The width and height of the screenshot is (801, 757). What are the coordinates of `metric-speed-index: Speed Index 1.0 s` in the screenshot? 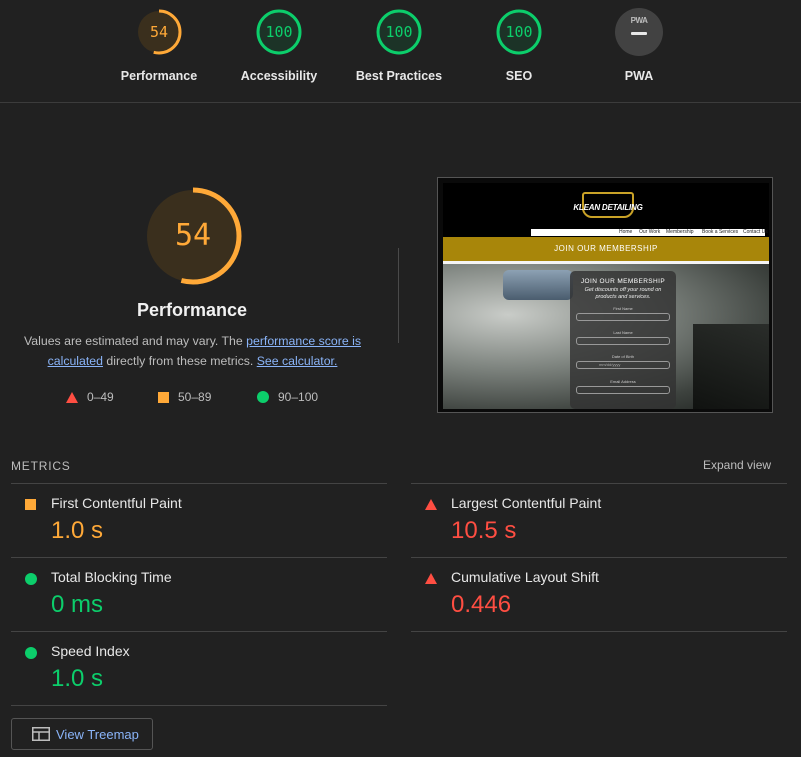 It's located at (199, 668).